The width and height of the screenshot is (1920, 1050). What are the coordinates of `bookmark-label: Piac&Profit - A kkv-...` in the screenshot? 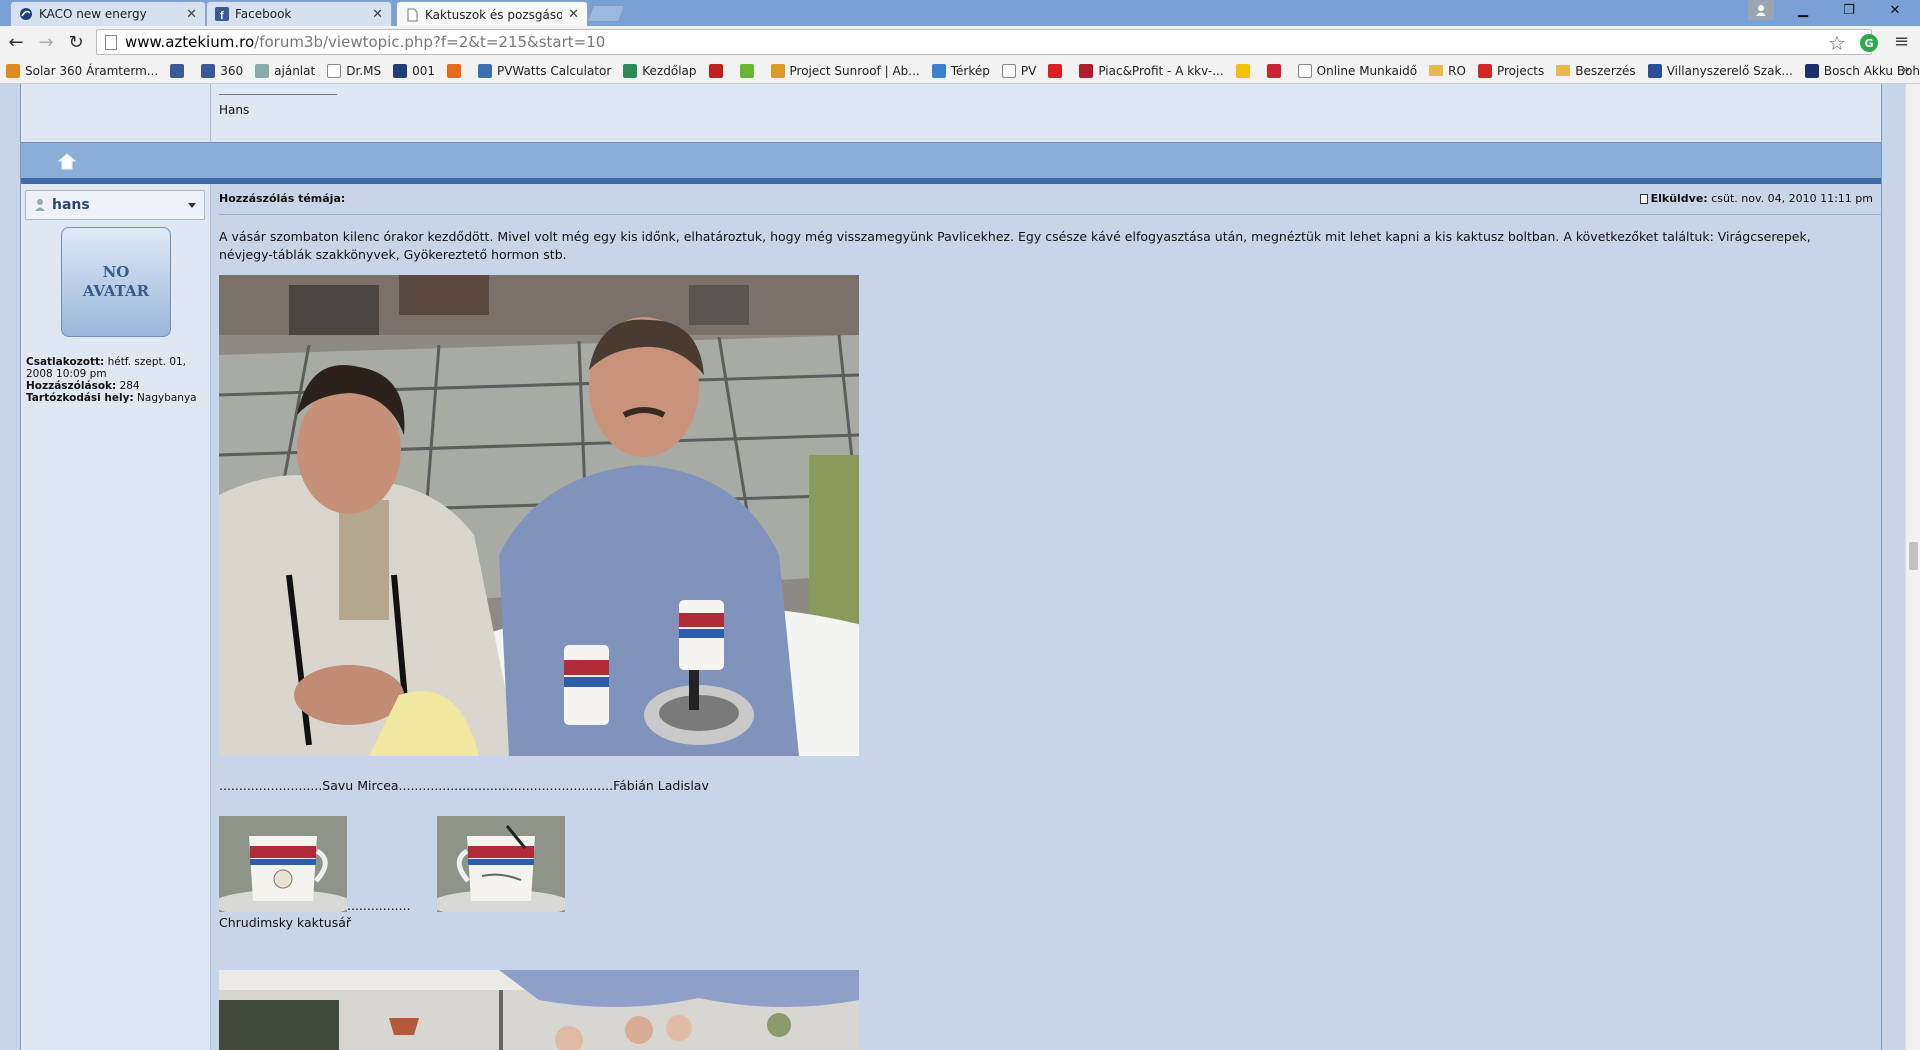 It's located at (1161, 70).